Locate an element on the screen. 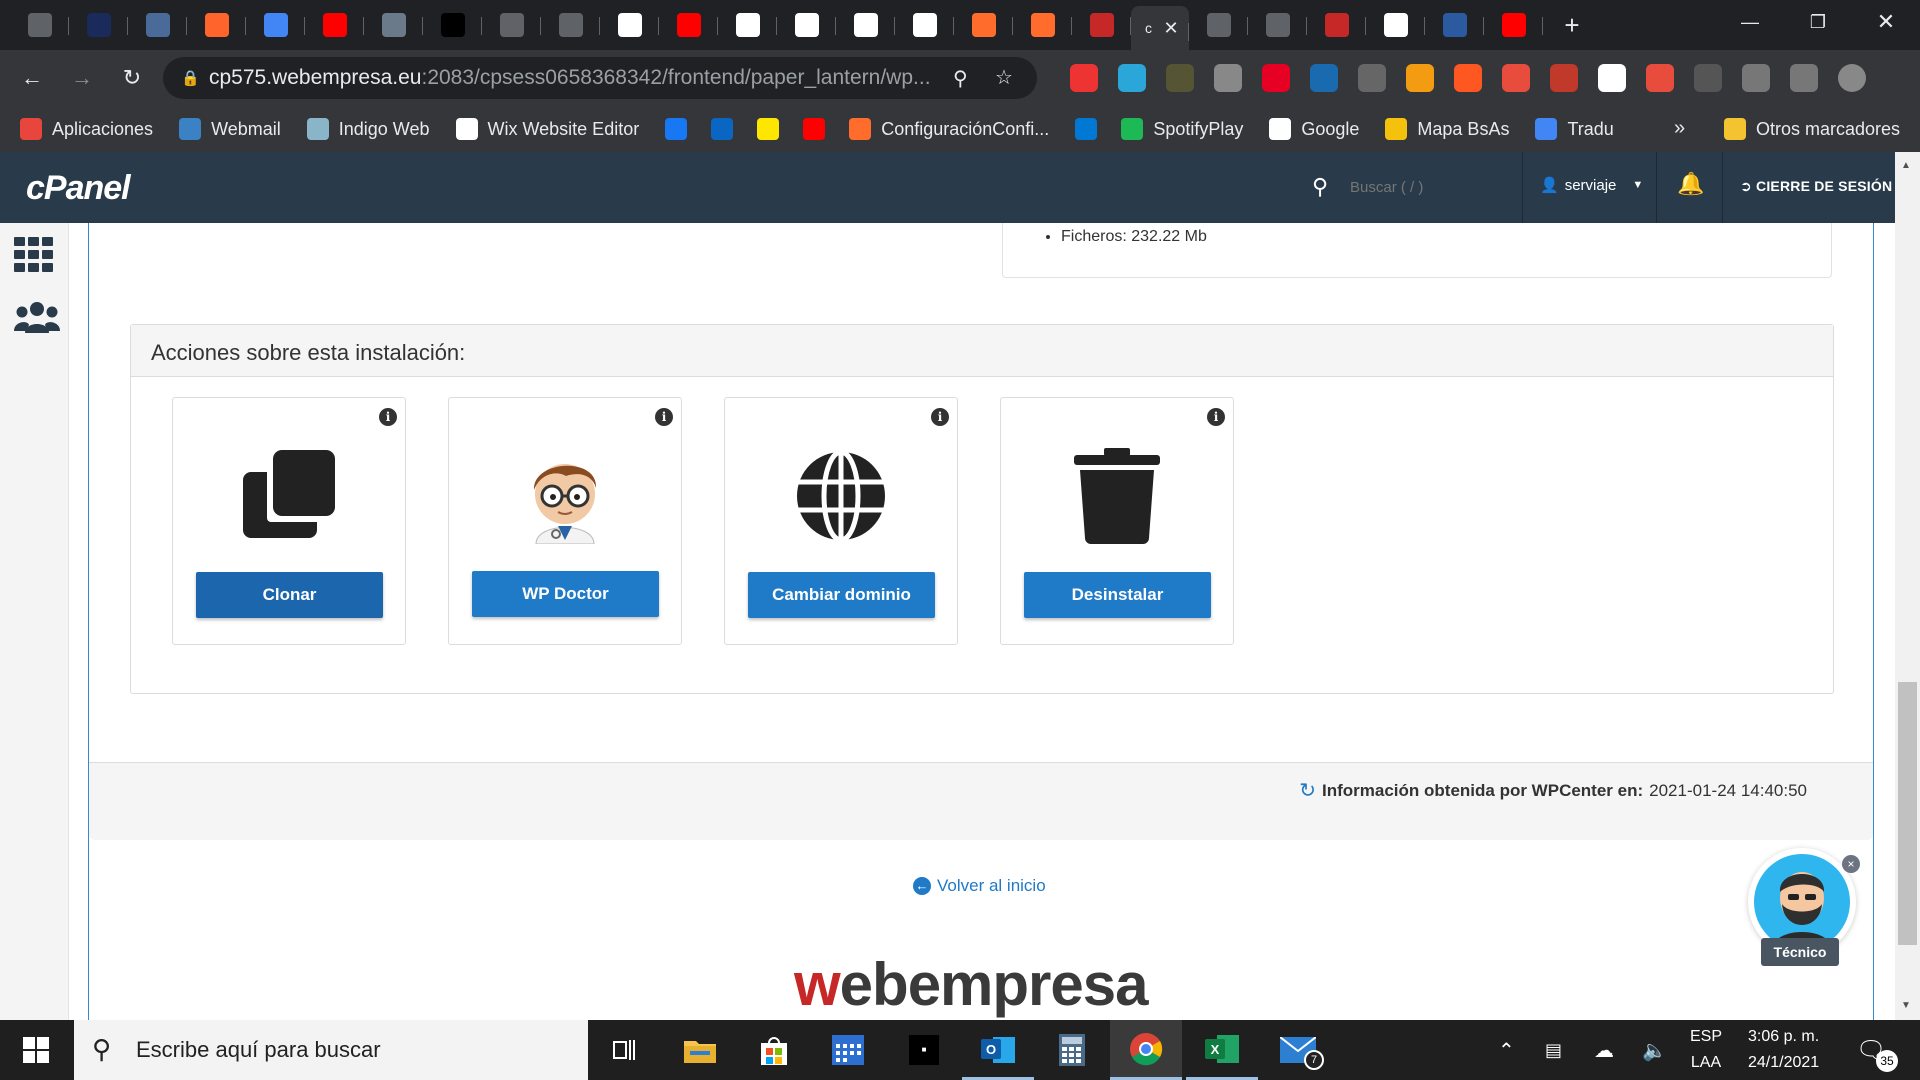  back-to-home-link: ← Volver al inicio is located at coordinates (979, 886).